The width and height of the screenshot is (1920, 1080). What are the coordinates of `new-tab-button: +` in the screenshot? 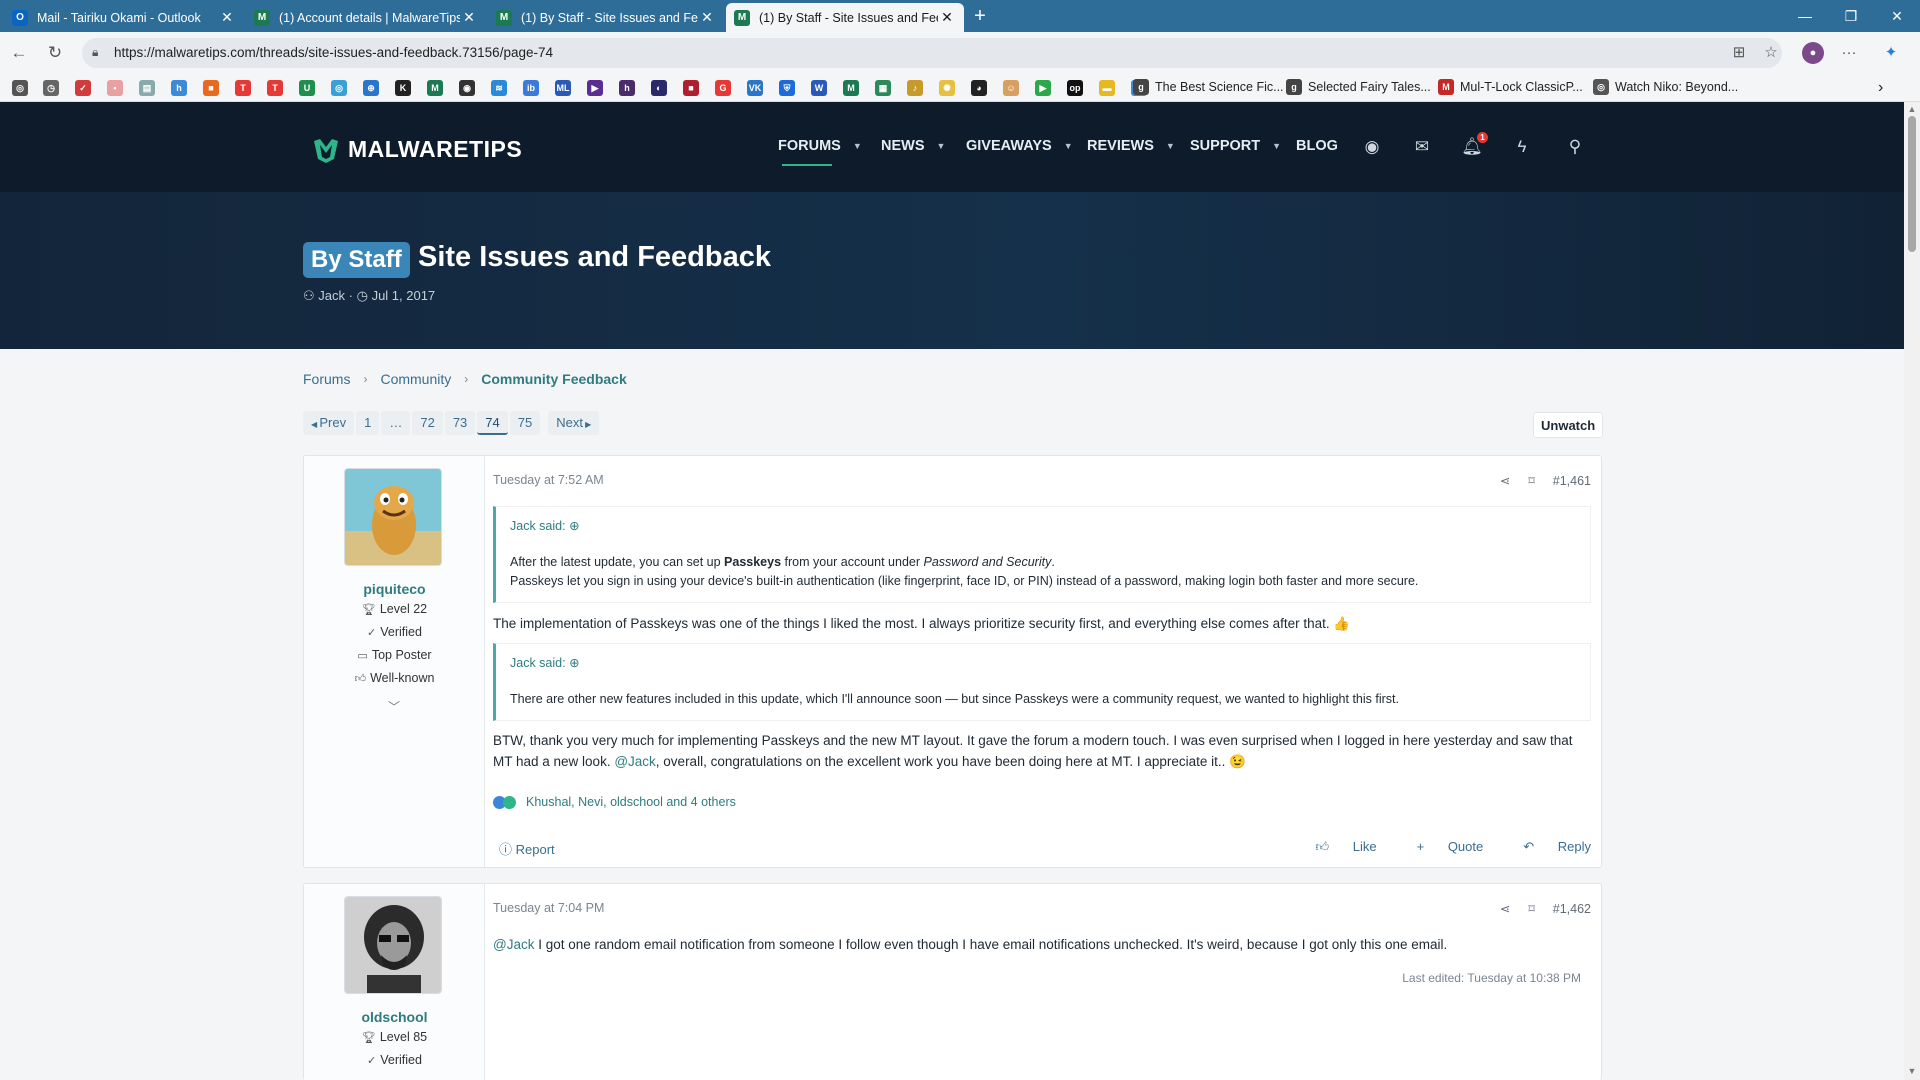 It's located at (980, 16).